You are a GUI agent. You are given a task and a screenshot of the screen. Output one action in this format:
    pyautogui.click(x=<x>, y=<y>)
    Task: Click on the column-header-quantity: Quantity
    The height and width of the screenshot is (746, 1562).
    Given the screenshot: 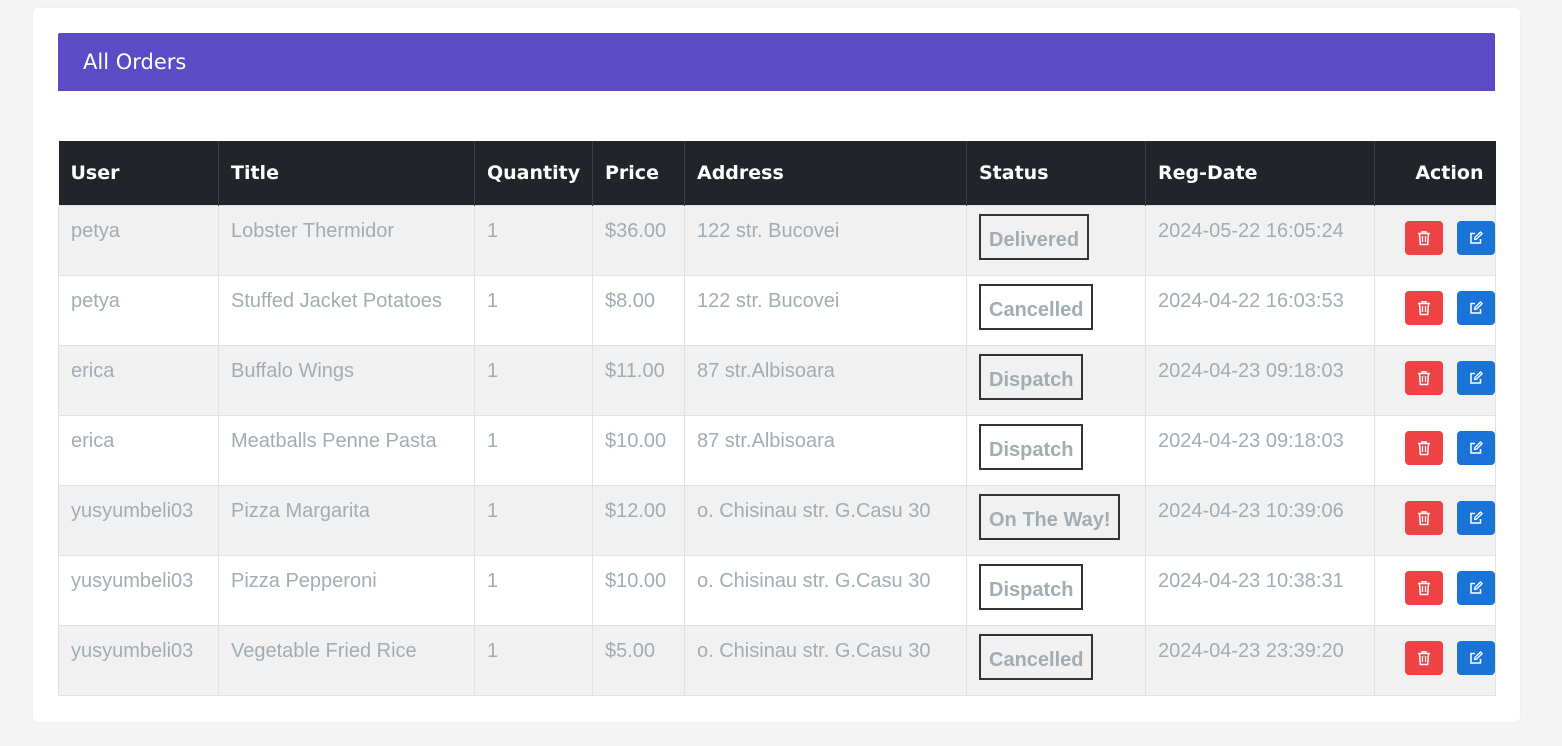 What is the action you would take?
    pyautogui.click(x=533, y=173)
    